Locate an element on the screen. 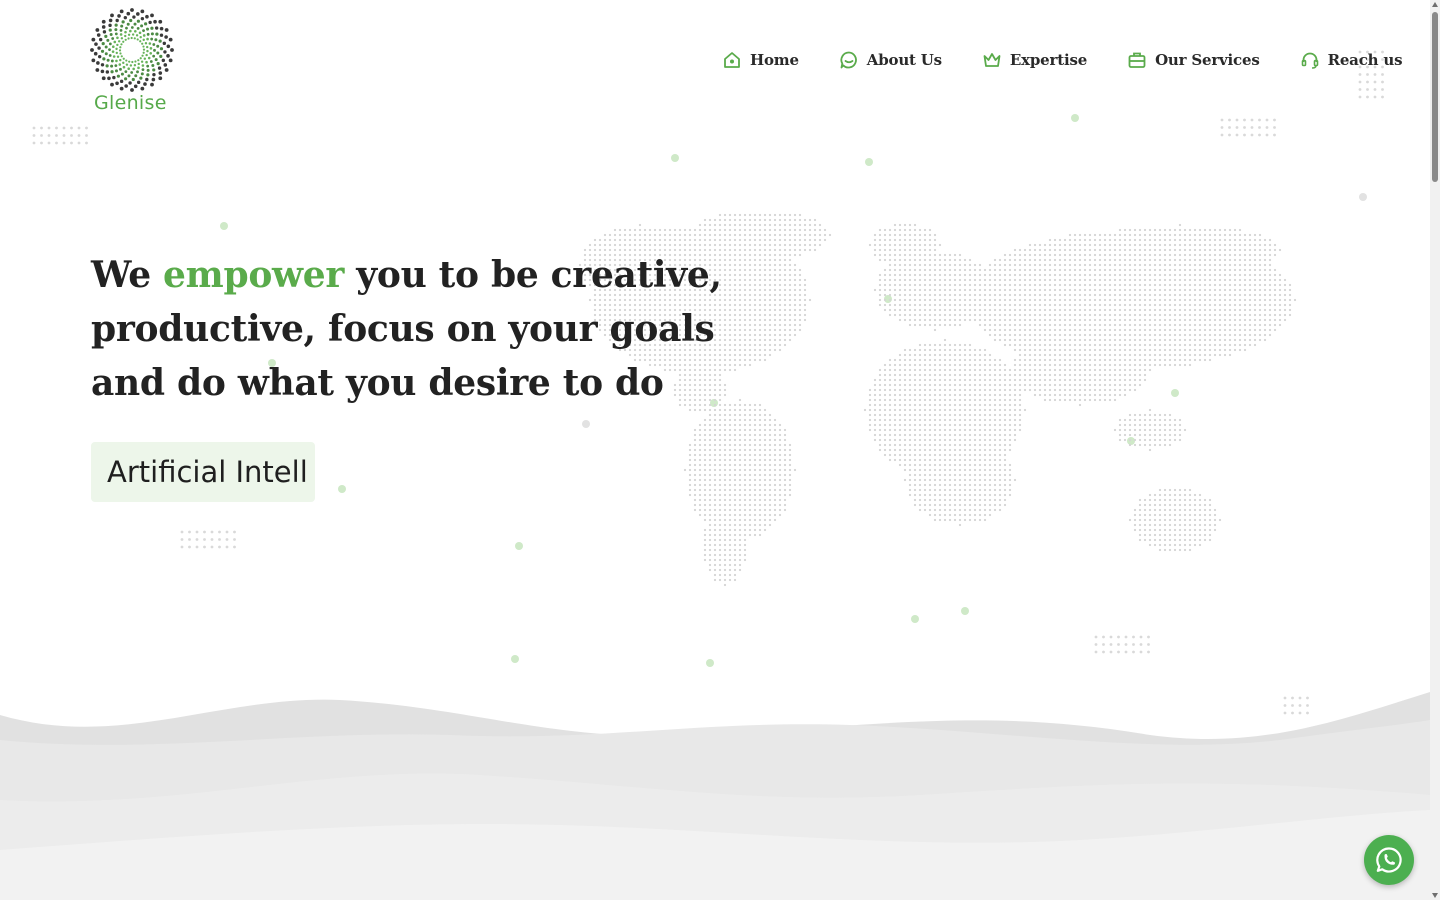 The height and width of the screenshot is (900, 1440). headset-icon is located at coordinates (1310, 60).